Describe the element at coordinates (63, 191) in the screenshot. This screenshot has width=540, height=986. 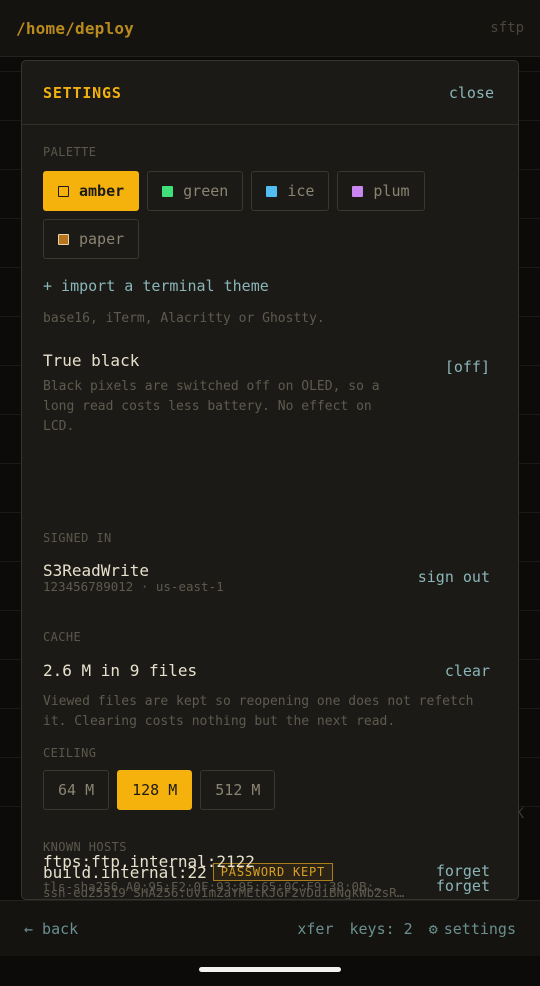
I see `amber-swatch-icon` at that location.